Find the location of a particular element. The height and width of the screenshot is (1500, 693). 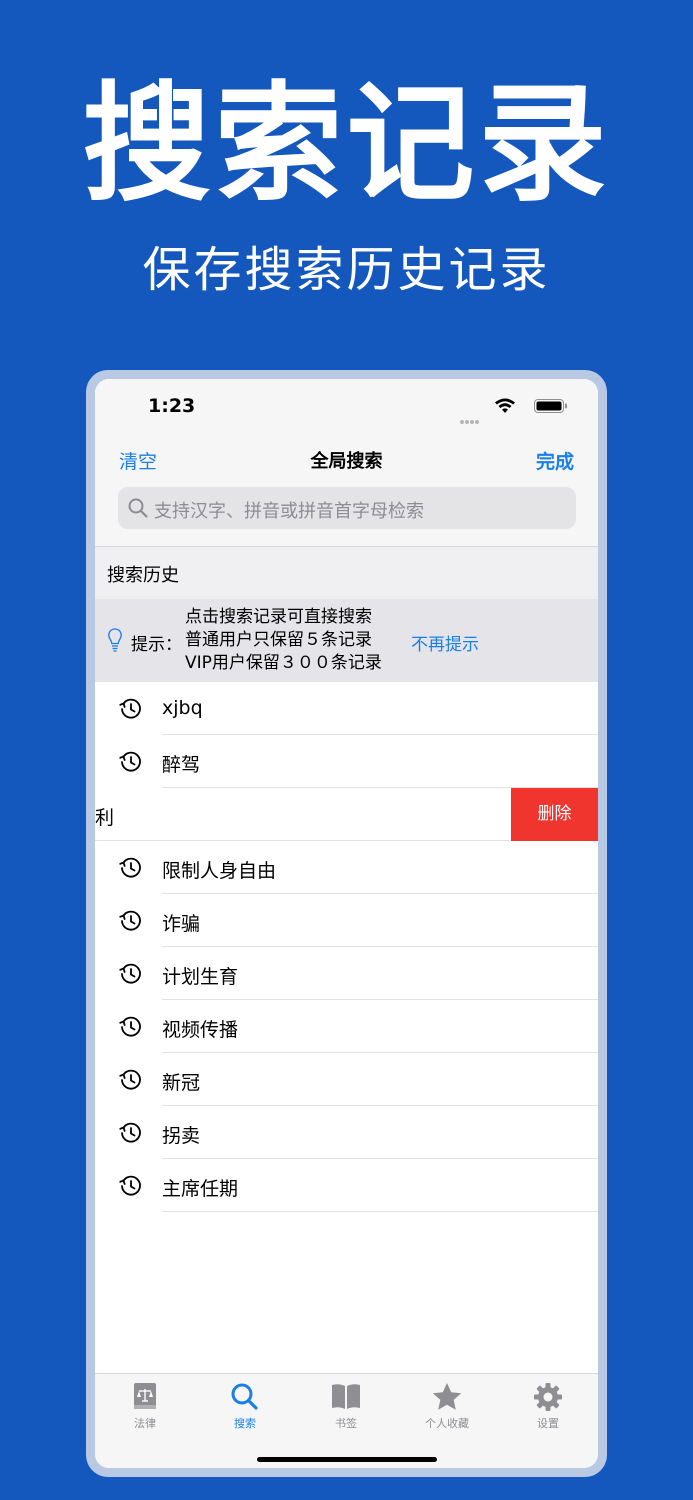

search-placeholder: 支持汉字、拼音或拼音首字母检索 is located at coordinates (289, 511).